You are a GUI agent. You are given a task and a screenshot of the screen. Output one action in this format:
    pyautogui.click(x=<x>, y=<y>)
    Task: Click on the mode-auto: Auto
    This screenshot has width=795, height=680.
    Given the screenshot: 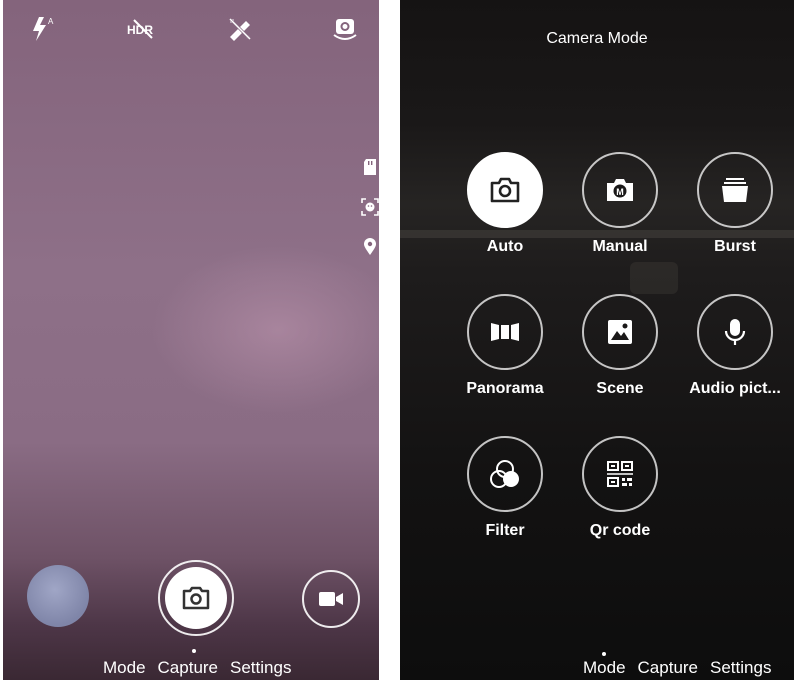 What is the action you would take?
    pyautogui.click(x=505, y=204)
    